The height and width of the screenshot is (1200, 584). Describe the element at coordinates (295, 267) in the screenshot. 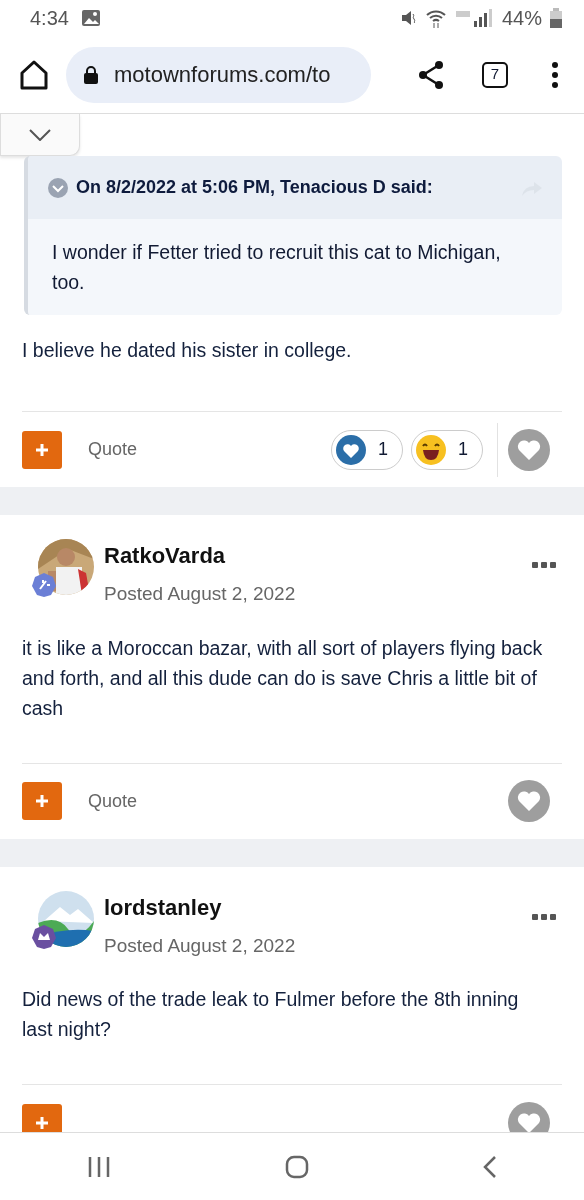

I see `quote-text: I wonder if Fetter tried to recruit this cat to Michigan, too.` at that location.